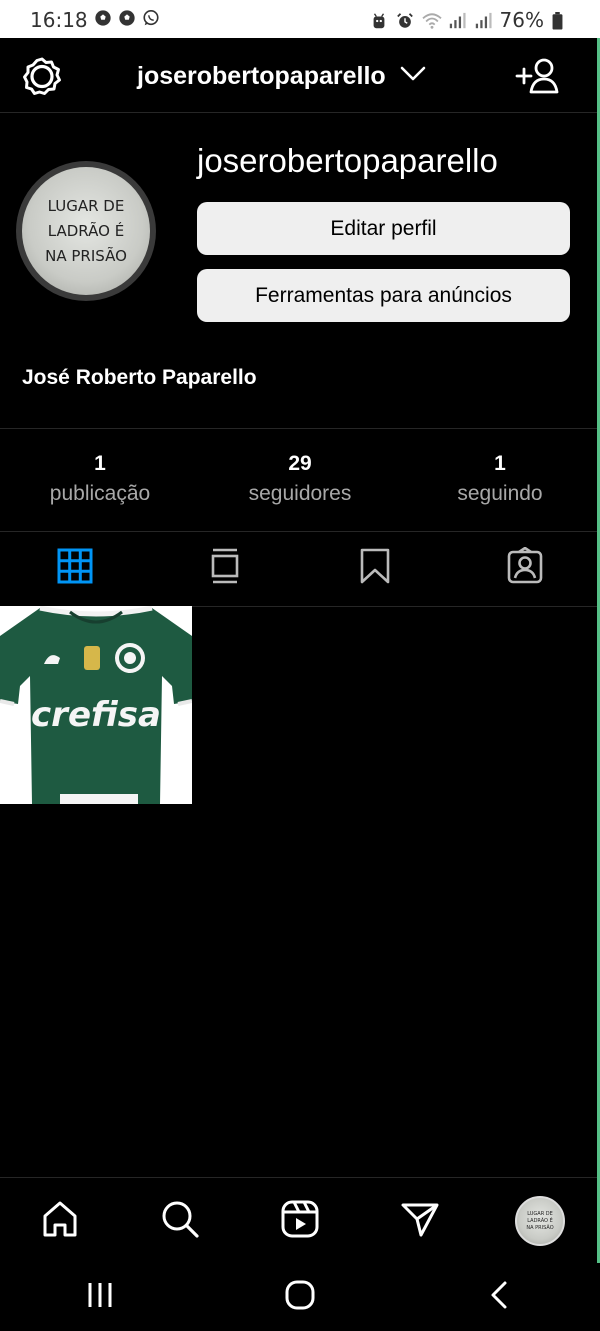 This screenshot has height=1331, width=600. Describe the element at coordinates (347, 160) in the screenshot. I see `profile-handle: joserobertopaparello` at that location.